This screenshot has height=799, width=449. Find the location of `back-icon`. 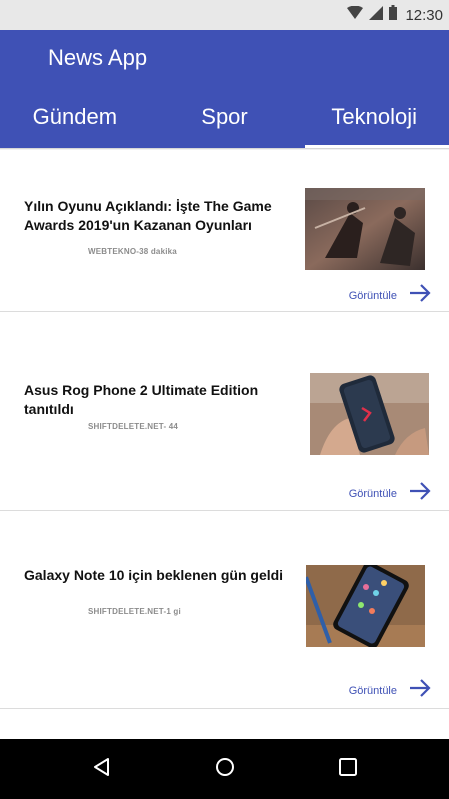

back-icon is located at coordinates (102, 769).